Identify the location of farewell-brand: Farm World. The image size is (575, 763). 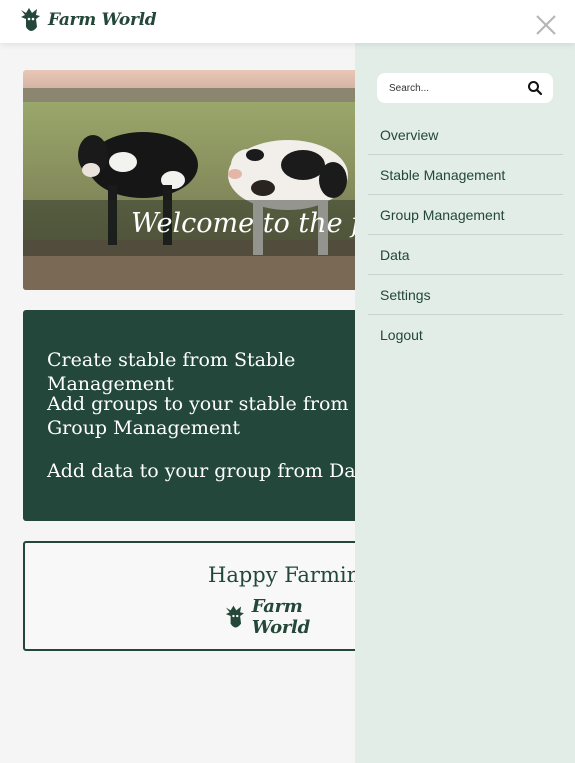
(292, 617).